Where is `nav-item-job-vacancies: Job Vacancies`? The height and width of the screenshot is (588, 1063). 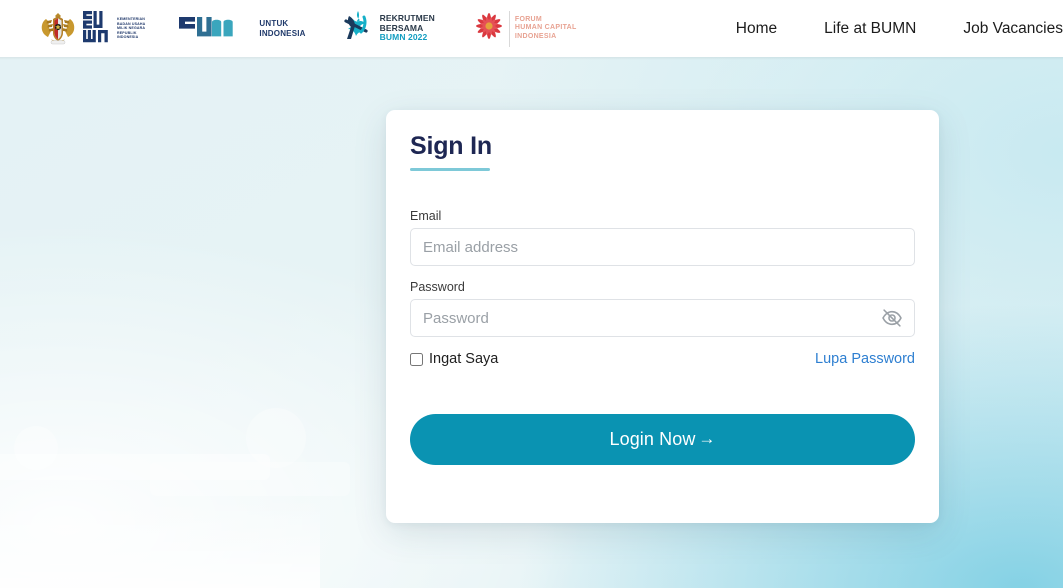
nav-item-job-vacancies: Job Vacancies is located at coordinates (1013, 29).